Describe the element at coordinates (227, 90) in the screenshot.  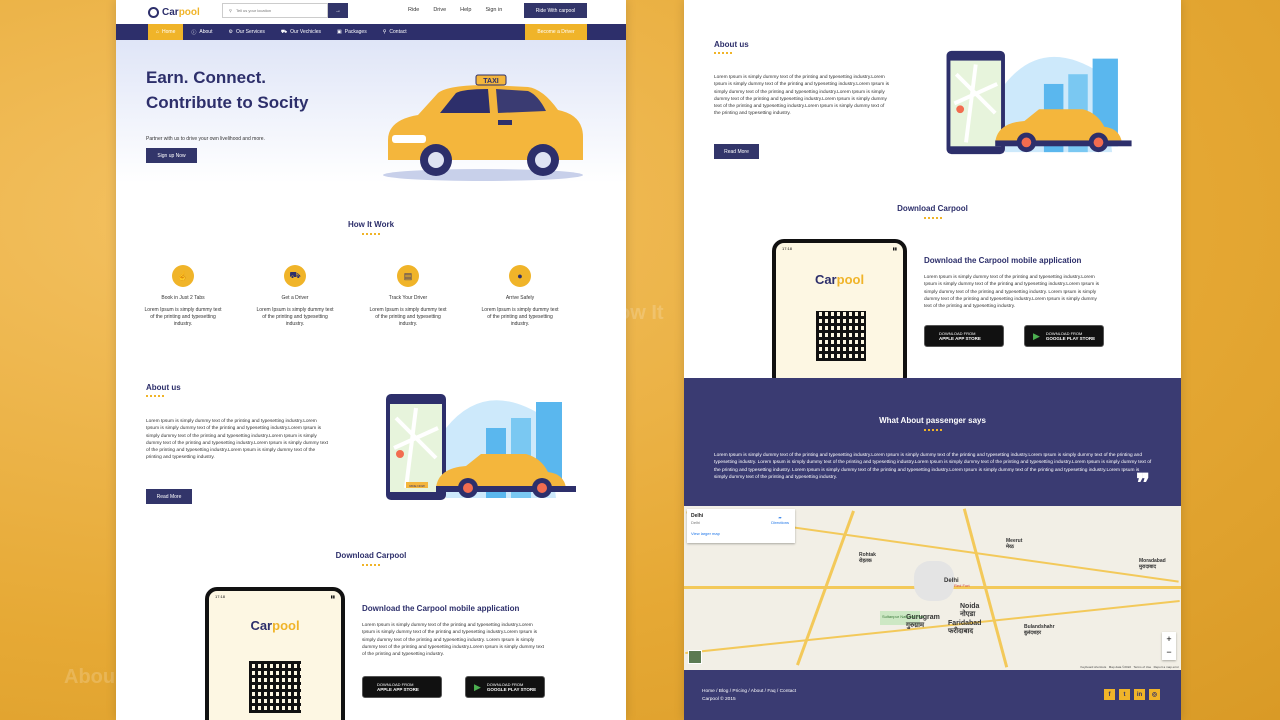
I see `hero-title: Earn. Connect. Contribute to Socity` at that location.